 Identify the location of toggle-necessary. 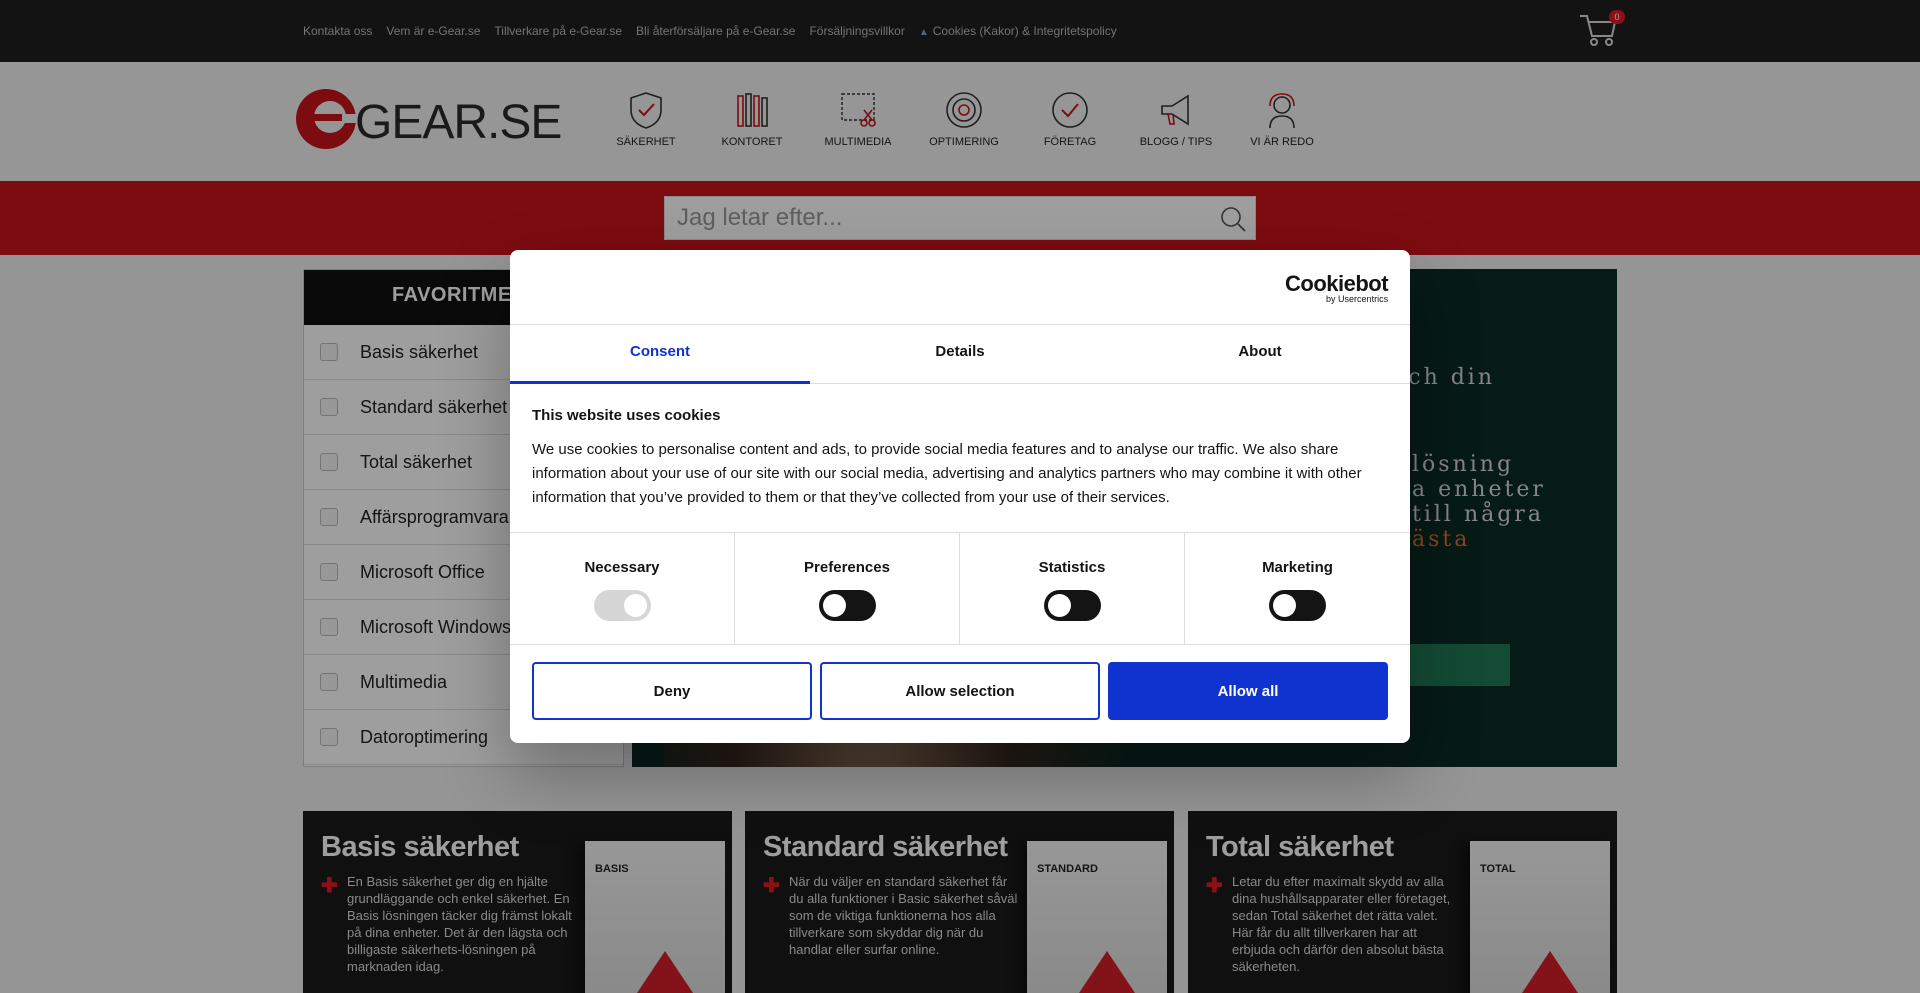
(622, 605).